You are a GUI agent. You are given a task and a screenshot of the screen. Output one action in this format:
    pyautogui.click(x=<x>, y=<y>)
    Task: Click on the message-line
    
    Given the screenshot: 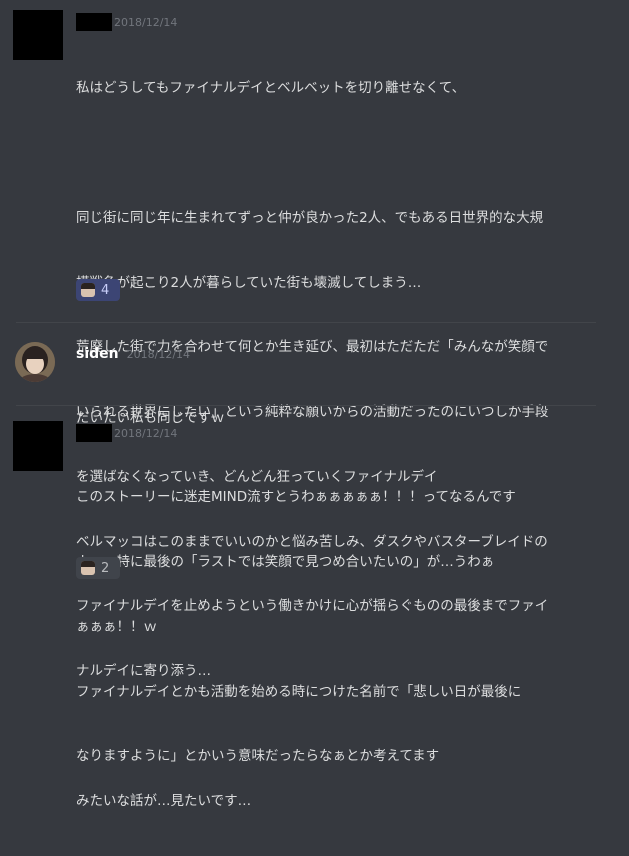 What is the action you would take?
    pyautogui.click(x=336, y=154)
    